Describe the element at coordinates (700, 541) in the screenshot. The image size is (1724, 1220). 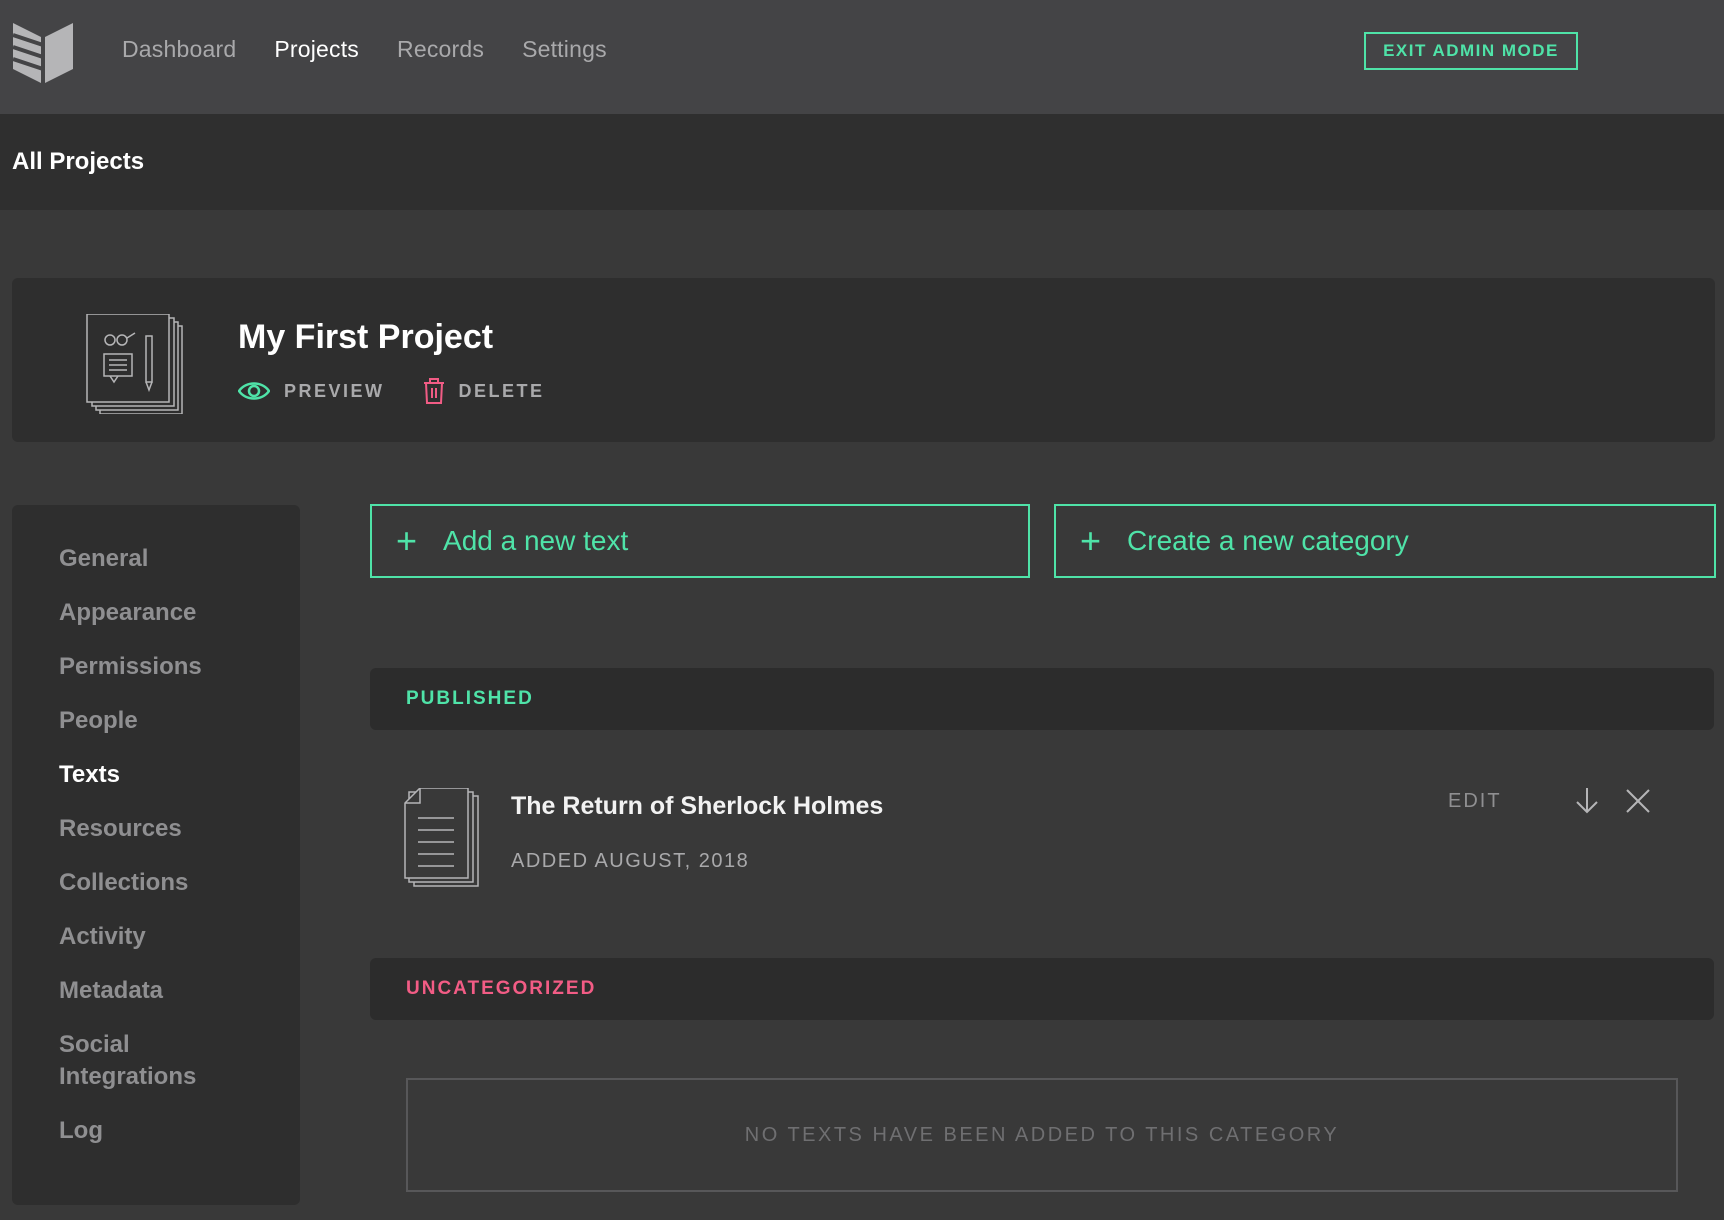
I see `add-new-text-button: + Add a new text` at that location.